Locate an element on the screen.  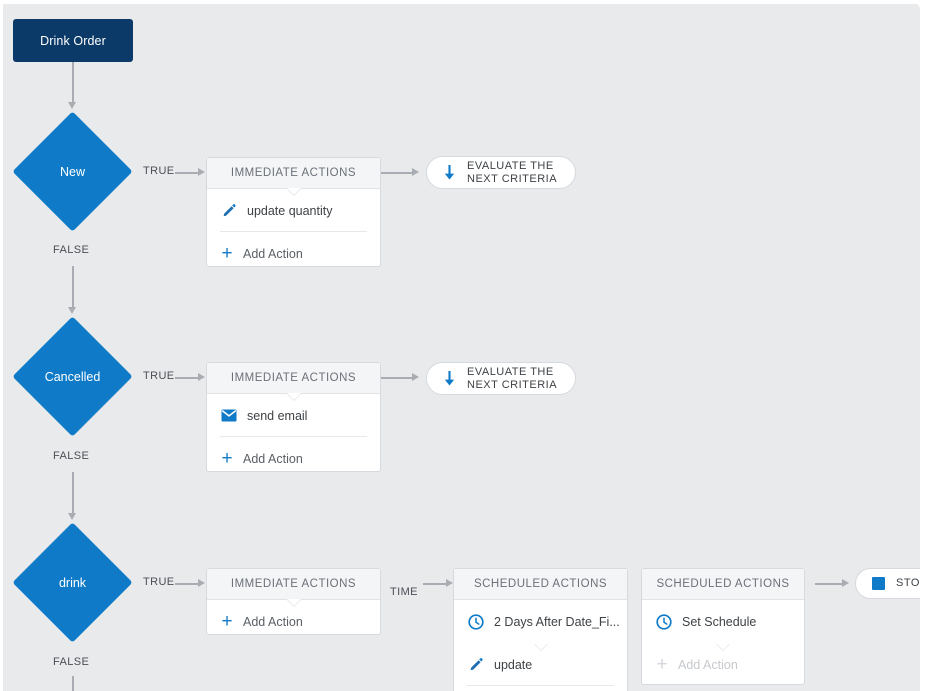
envelope-icon is located at coordinates (229, 416).